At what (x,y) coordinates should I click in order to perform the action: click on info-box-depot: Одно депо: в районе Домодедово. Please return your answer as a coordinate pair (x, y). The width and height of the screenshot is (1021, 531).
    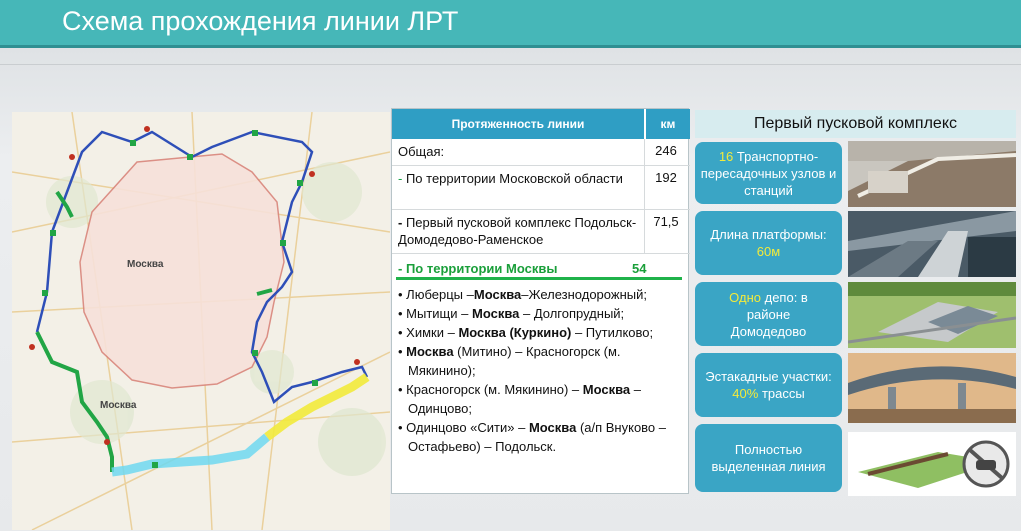
    Looking at the image, I should click on (768, 314).